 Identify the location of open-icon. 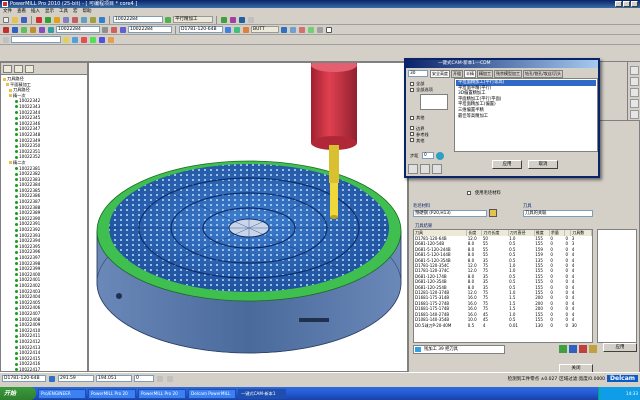
(15, 20).